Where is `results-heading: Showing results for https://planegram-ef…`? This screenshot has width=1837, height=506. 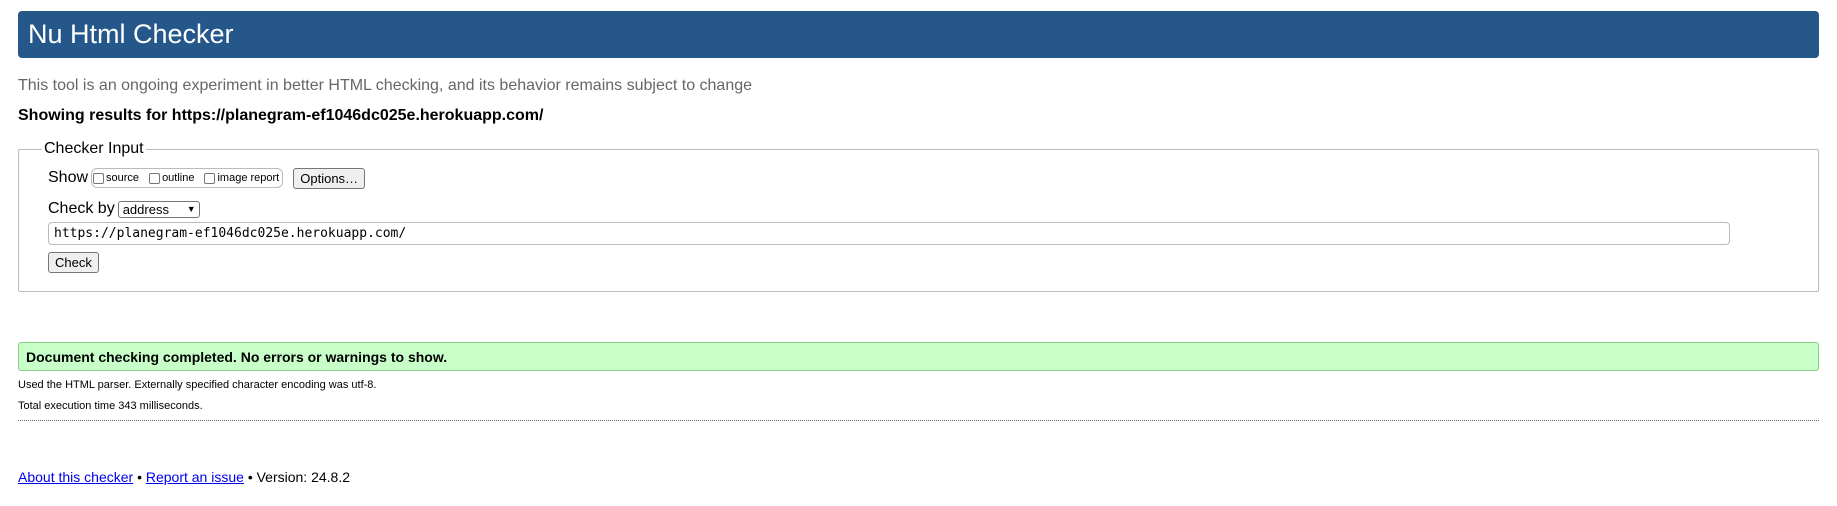 results-heading: Showing results for https://planegram-ef… is located at coordinates (281, 115).